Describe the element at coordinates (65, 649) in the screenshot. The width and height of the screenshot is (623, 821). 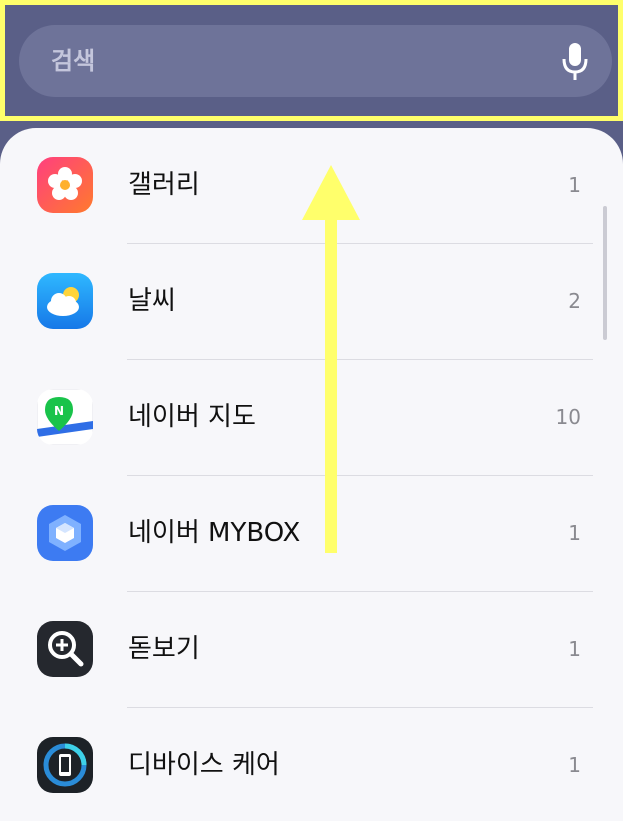
I see `magnifier-icon` at that location.